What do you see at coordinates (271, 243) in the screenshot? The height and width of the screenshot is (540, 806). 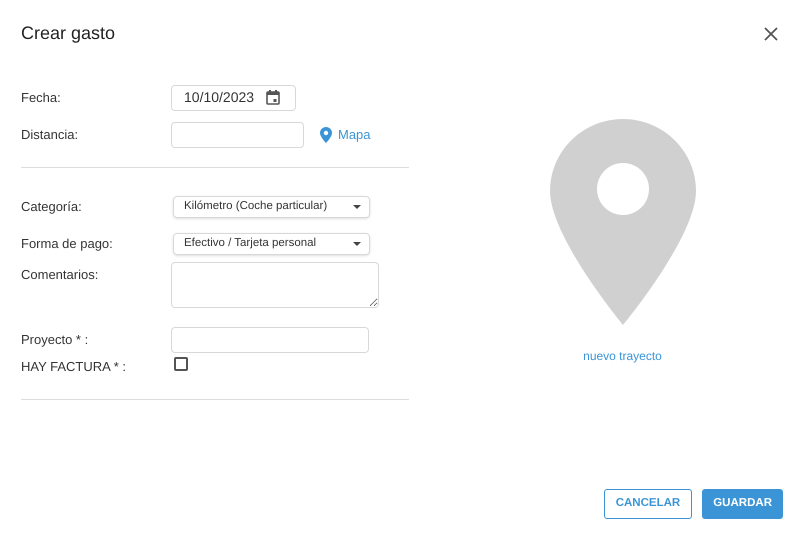 I see `select-field: Efectivo / Tarjeta personal` at bounding box center [271, 243].